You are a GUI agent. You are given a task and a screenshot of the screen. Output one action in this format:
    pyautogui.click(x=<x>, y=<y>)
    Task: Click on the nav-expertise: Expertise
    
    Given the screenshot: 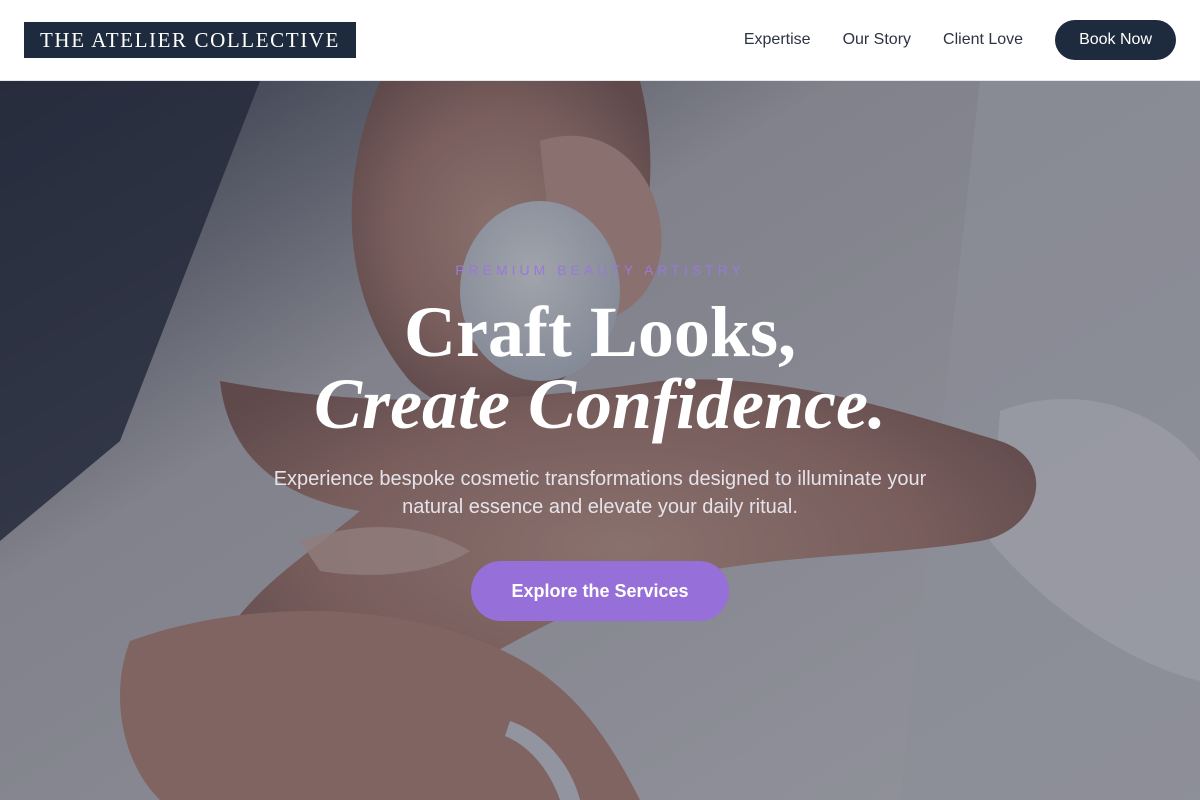 What is the action you would take?
    pyautogui.click(x=777, y=40)
    